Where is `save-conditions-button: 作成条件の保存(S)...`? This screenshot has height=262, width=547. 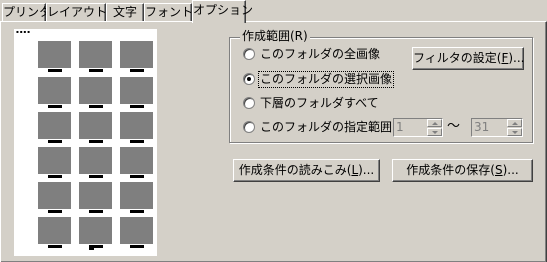 save-conditions-button: 作成条件の保存(S)... is located at coordinates (462, 170).